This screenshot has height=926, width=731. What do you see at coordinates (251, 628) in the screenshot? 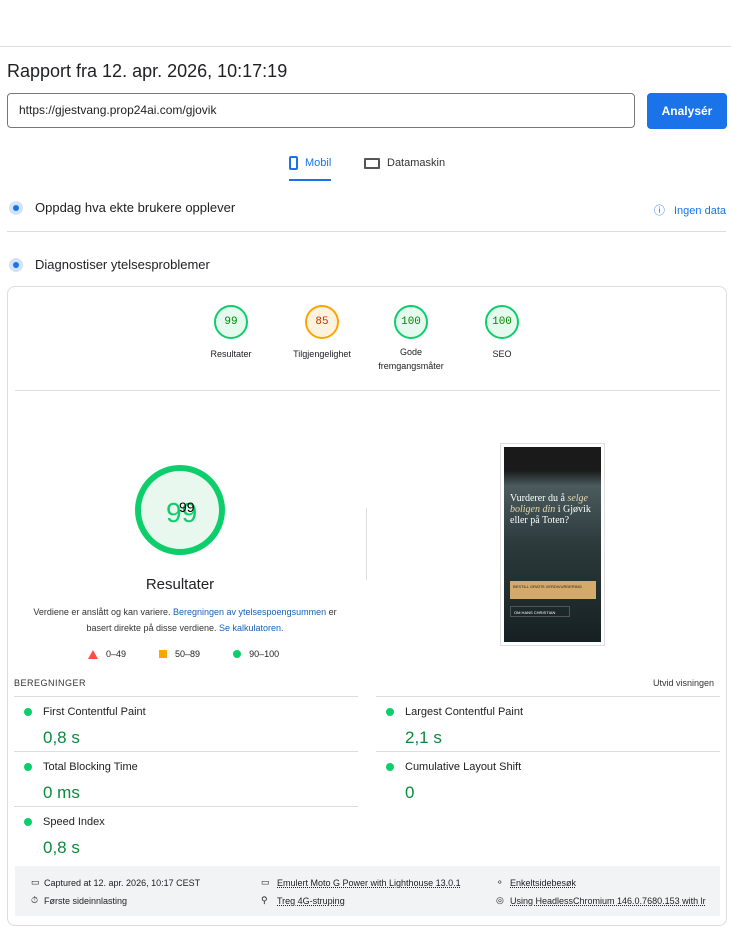
I see `calculator-link: Se kalkulatoren.` at bounding box center [251, 628].